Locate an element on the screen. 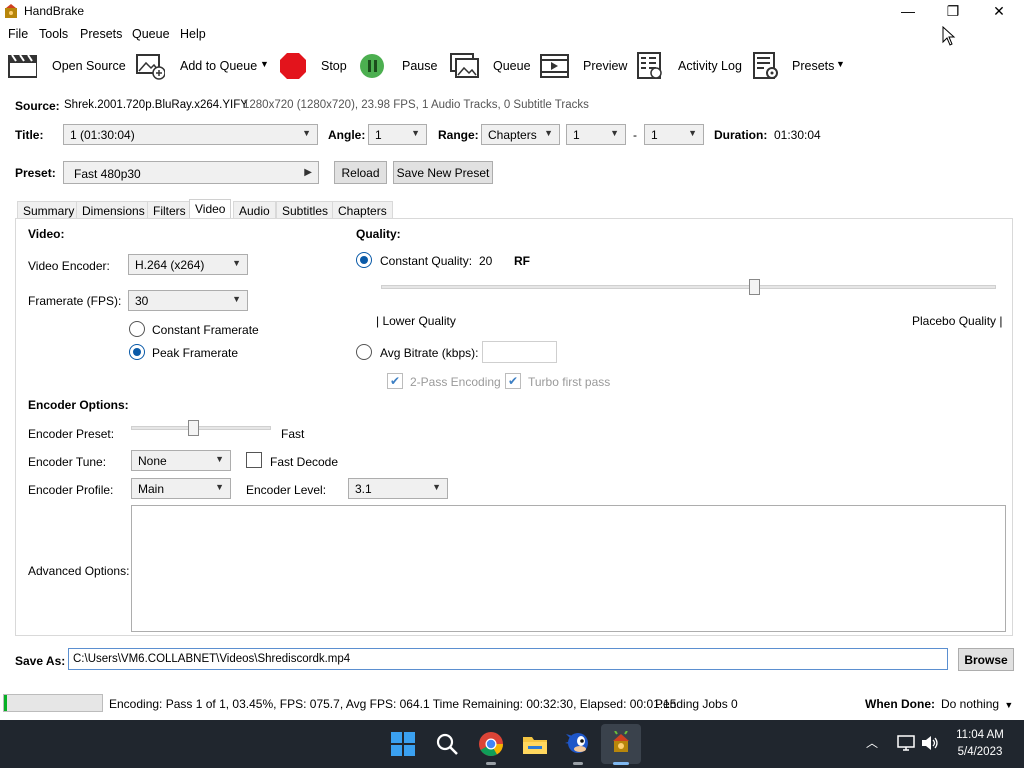 Image resolution: width=1024 pixels, height=768 pixels. activity-log-button: Activity Log is located at coordinates (710, 66).